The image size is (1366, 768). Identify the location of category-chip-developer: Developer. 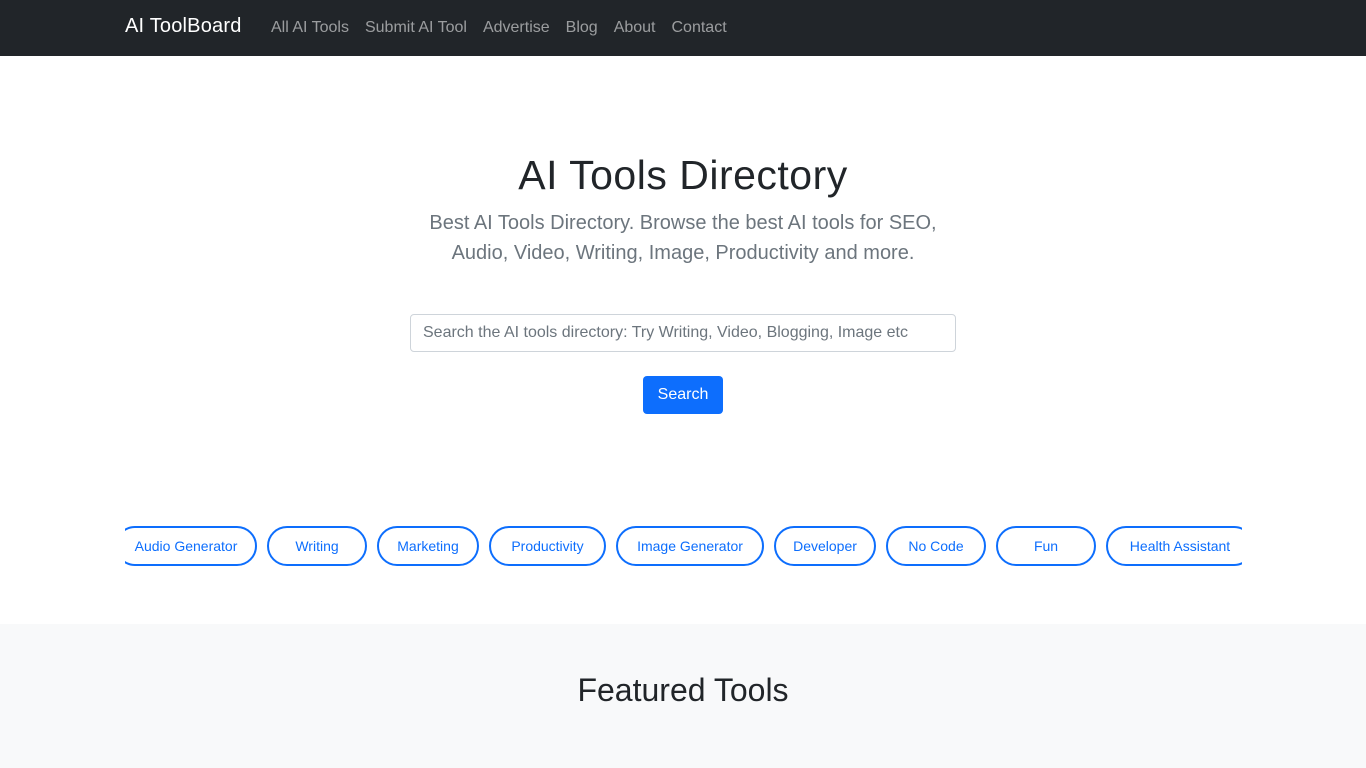
(825, 546).